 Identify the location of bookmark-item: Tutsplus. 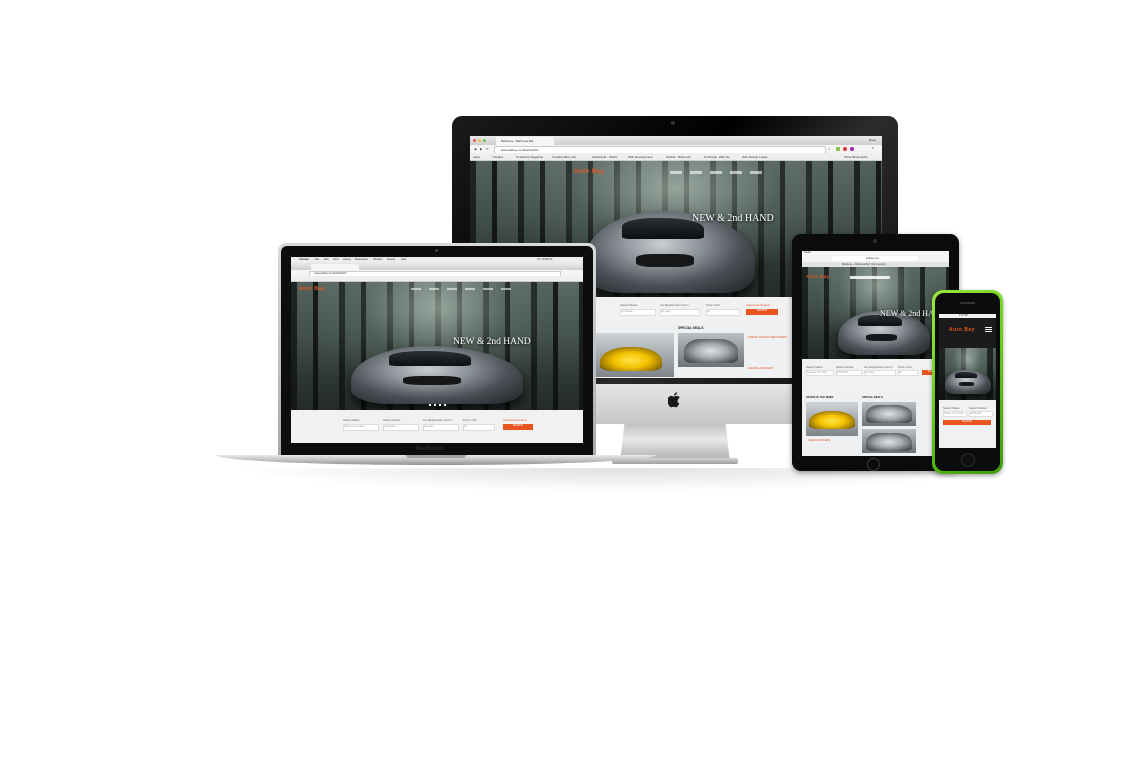
(497, 157).